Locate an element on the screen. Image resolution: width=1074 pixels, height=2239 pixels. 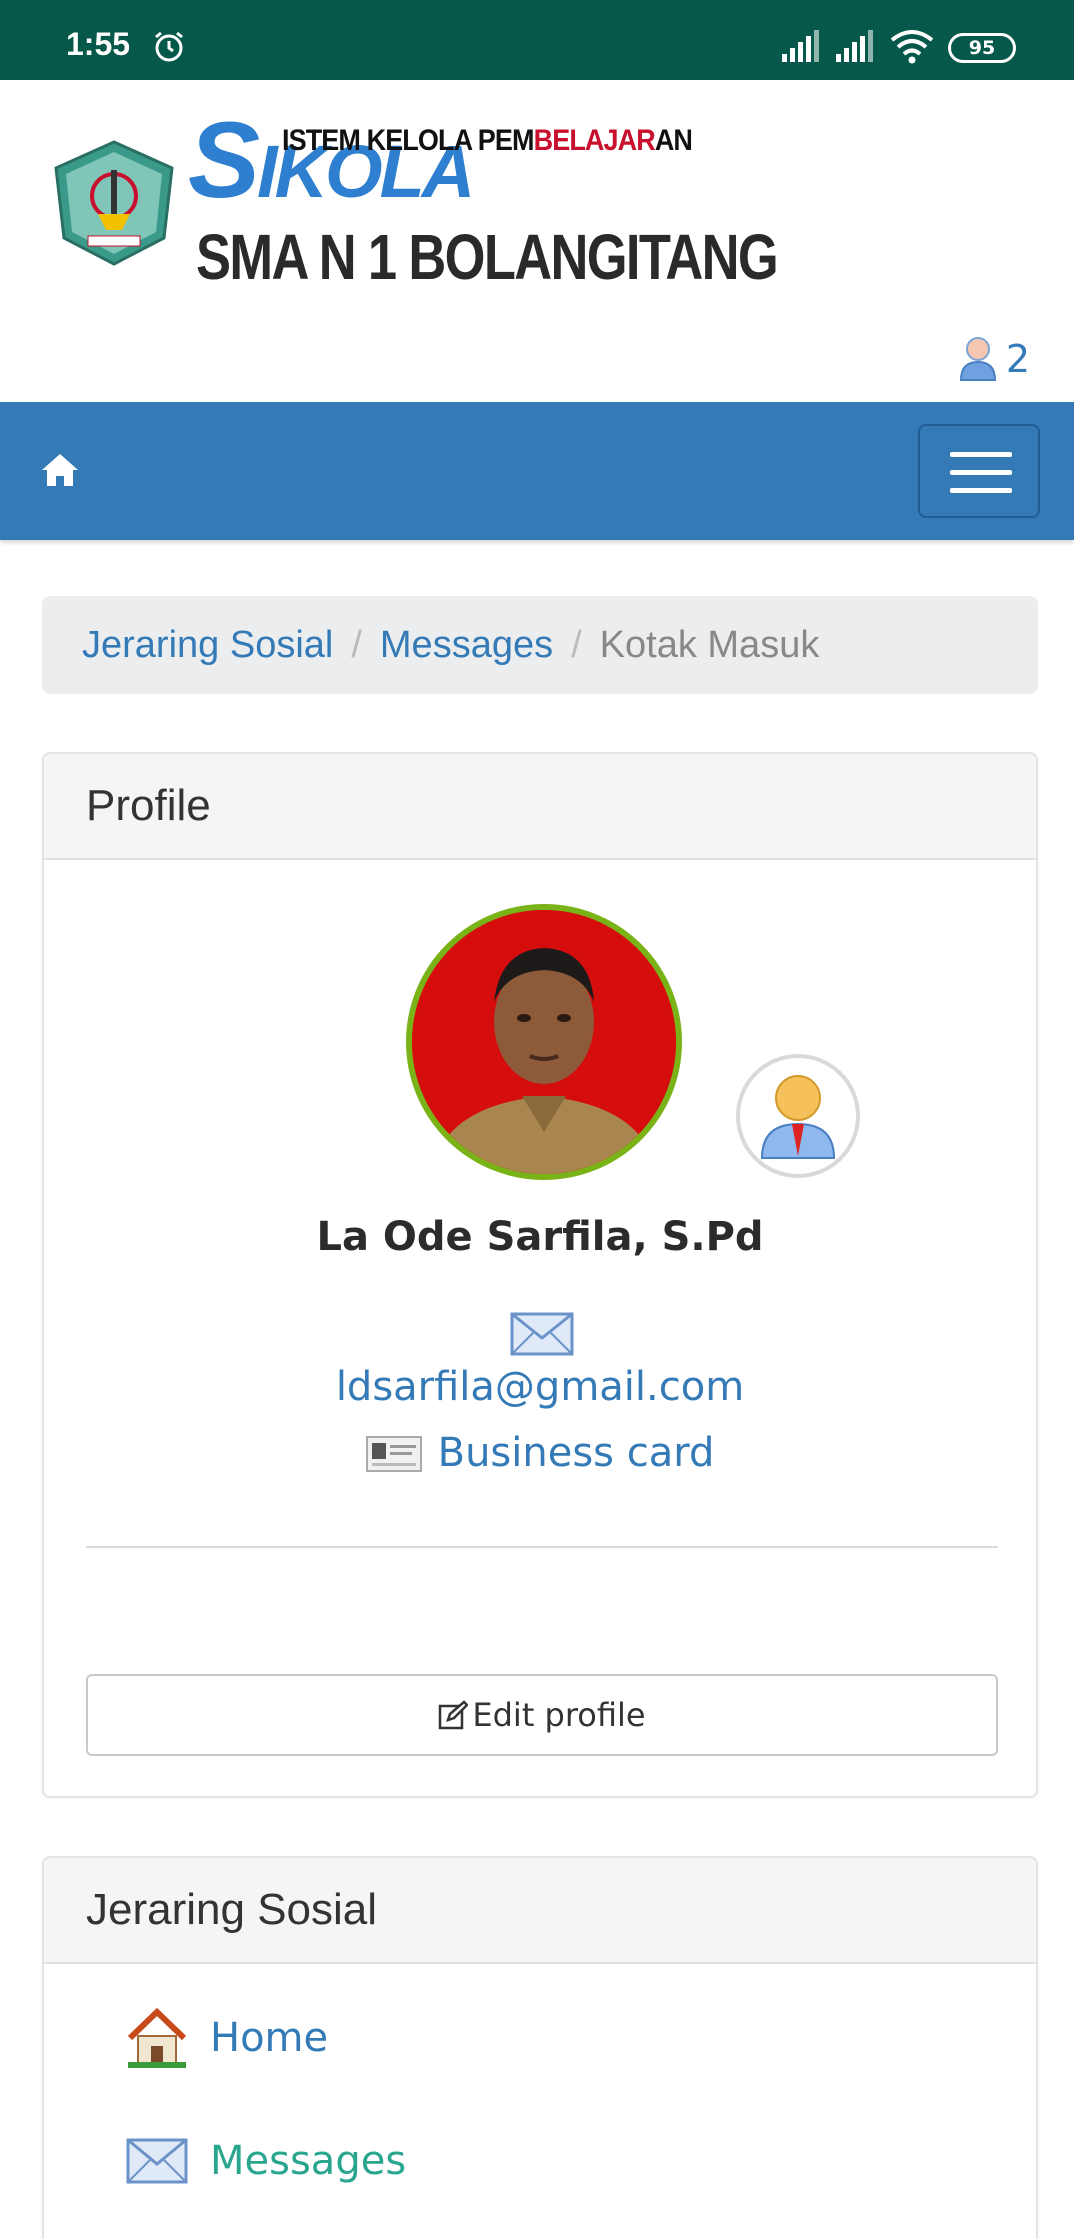
alarm-icon is located at coordinates (169, 46).